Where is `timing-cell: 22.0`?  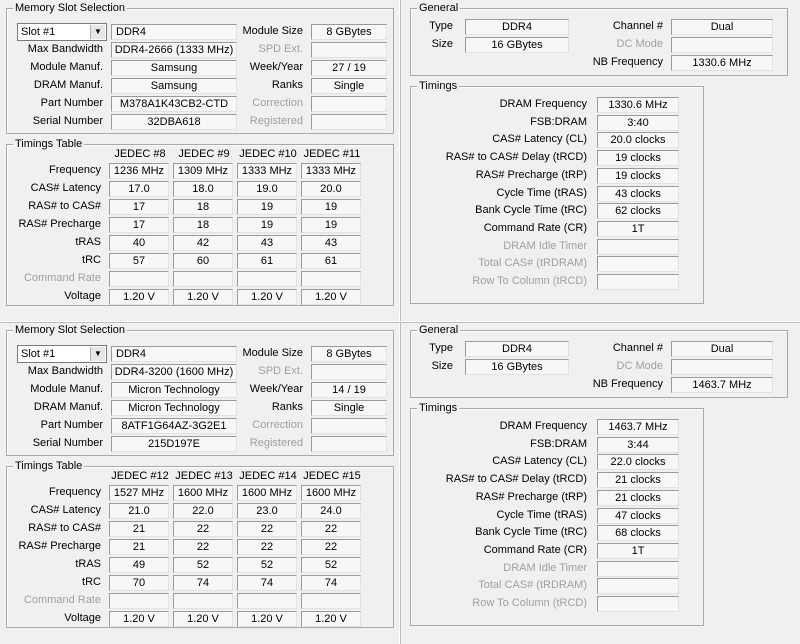
timing-cell: 22.0 is located at coordinates (203, 511).